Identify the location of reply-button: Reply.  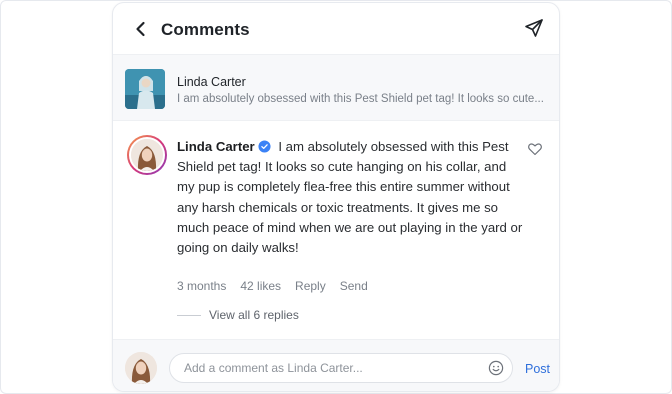
(310, 286).